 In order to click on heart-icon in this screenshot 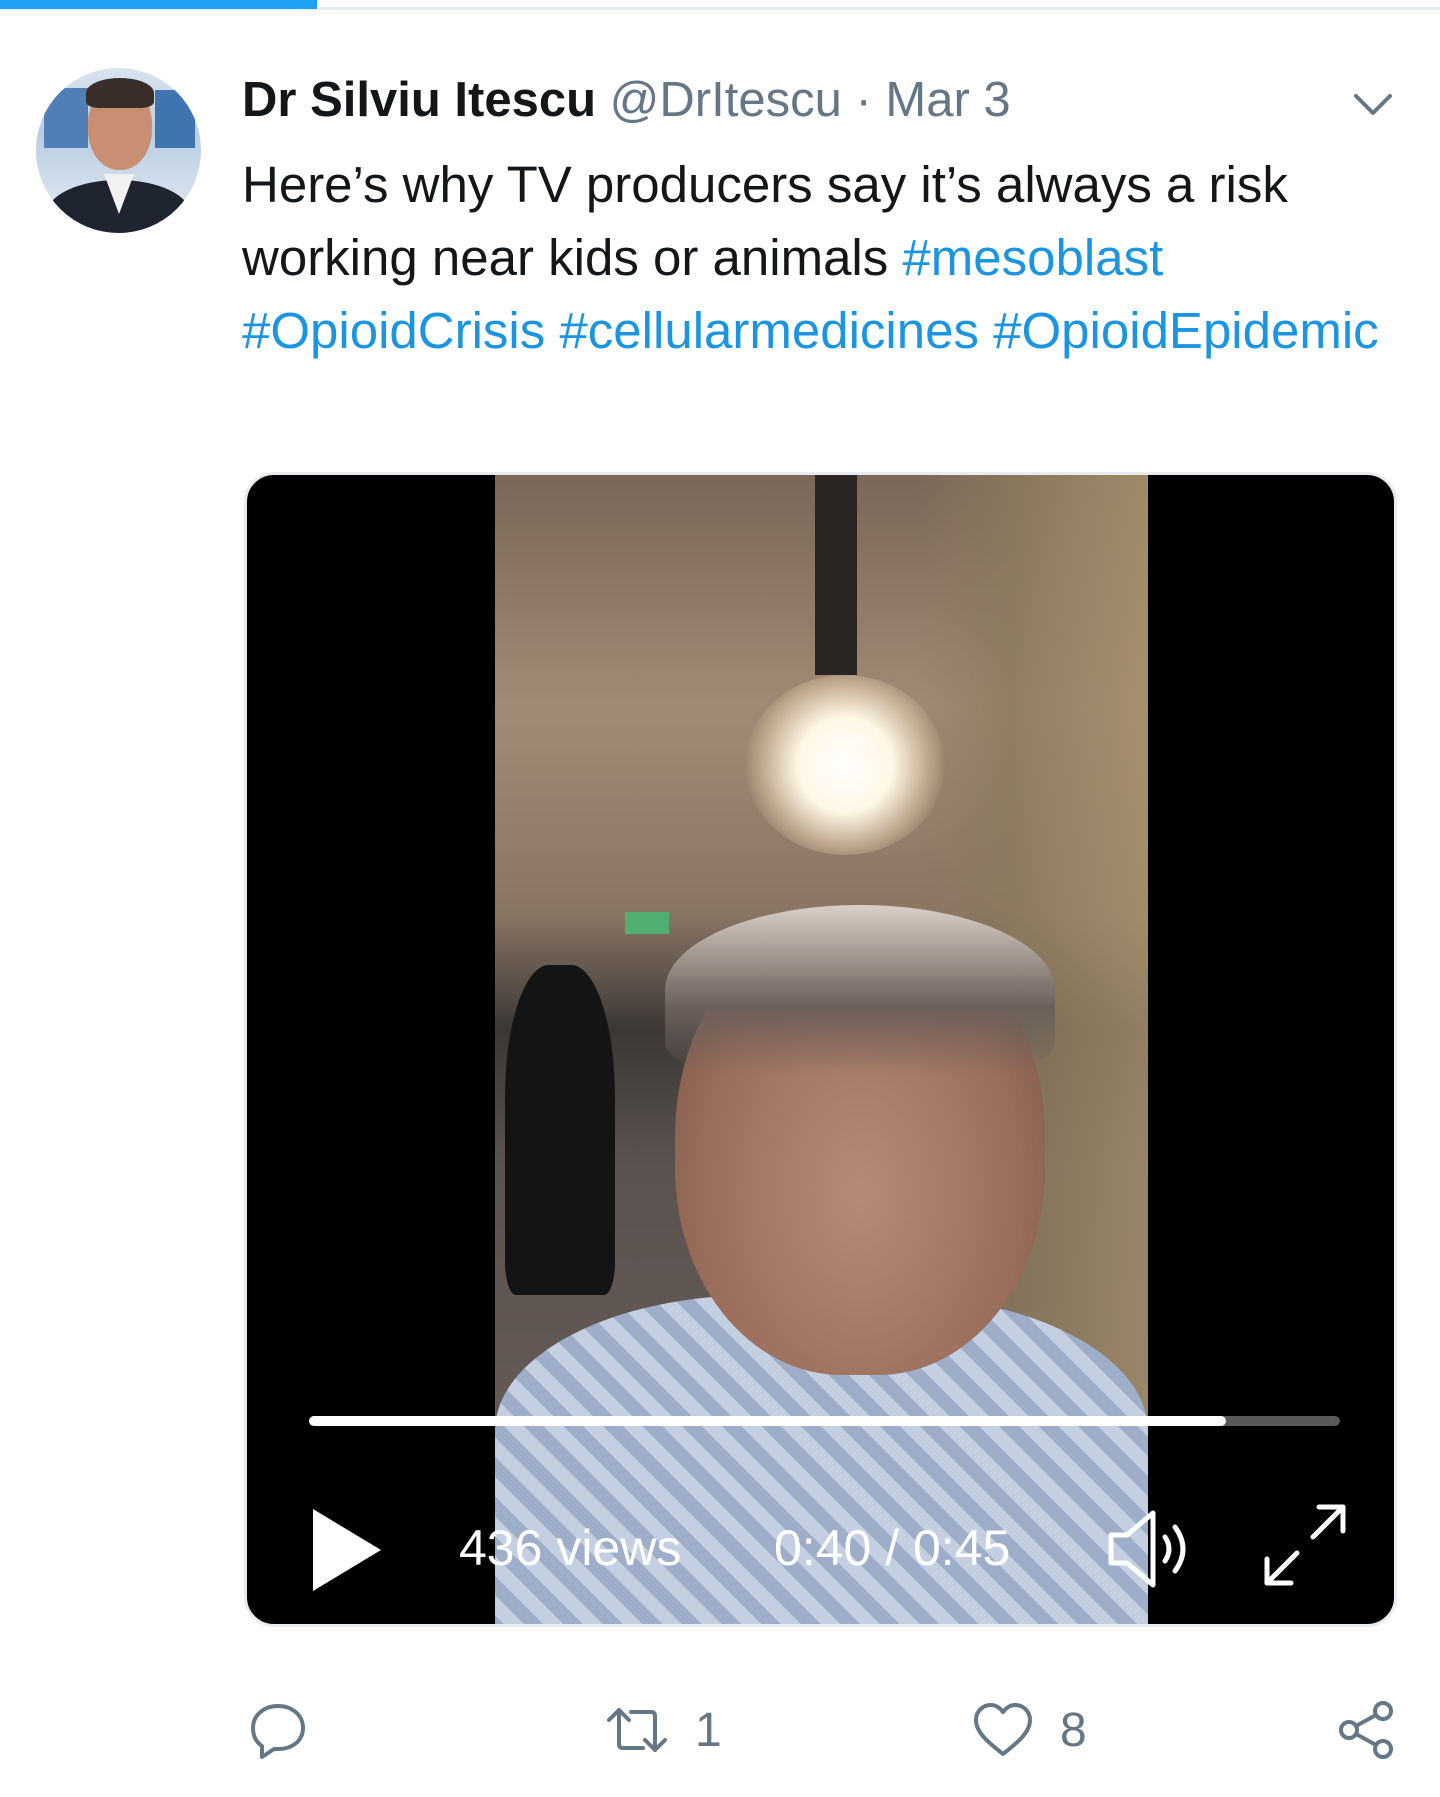, I will do `click(1003, 1730)`.